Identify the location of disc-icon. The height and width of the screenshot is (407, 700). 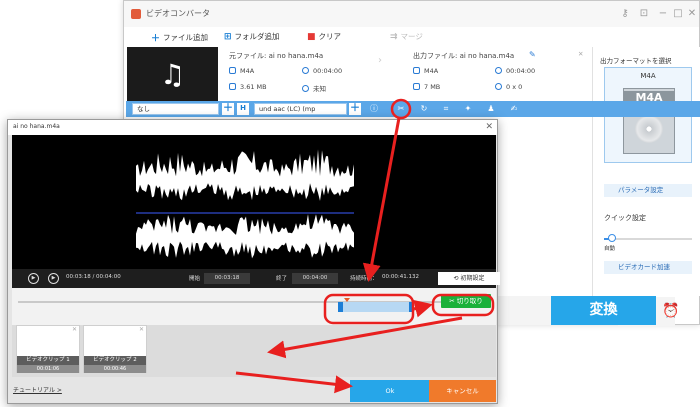
(649, 129).